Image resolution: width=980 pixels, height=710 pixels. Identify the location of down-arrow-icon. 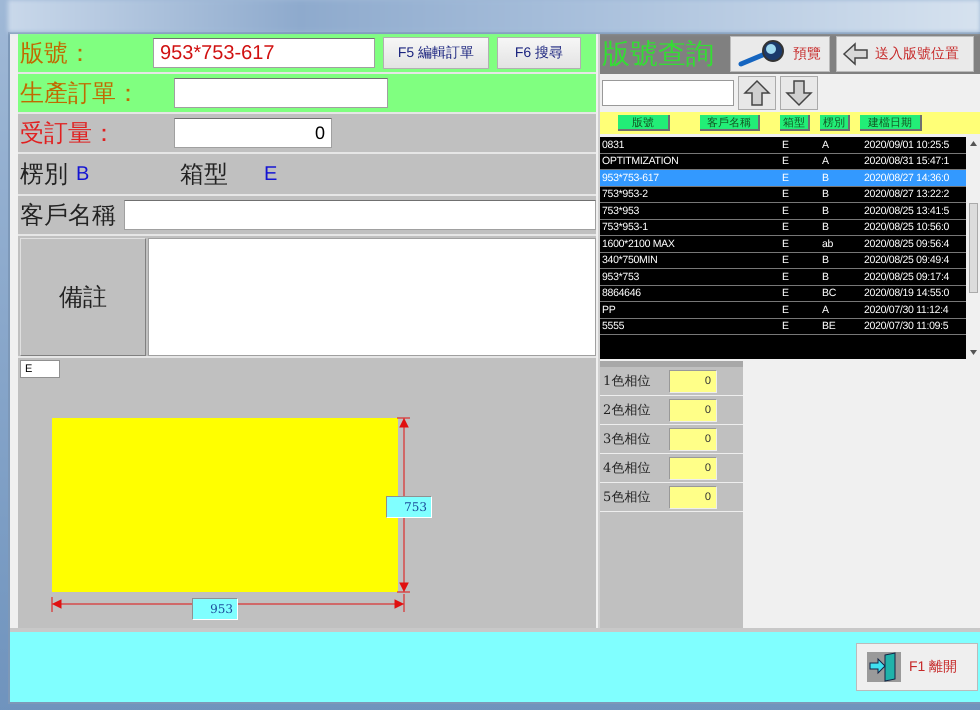
(799, 93).